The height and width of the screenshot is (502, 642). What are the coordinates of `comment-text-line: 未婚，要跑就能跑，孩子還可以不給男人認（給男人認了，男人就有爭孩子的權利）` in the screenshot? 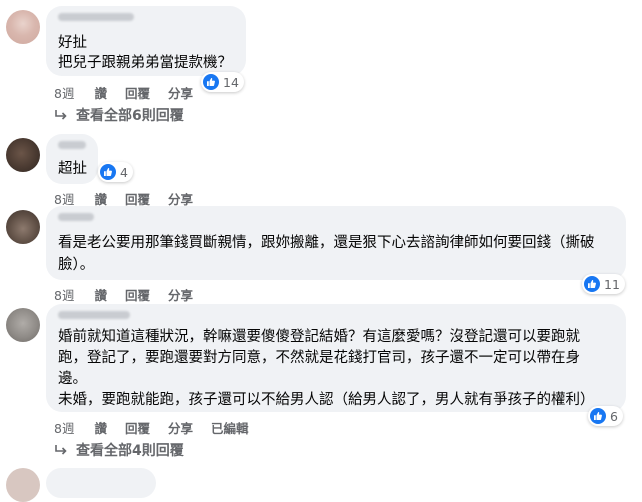 It's located at (326, 400).